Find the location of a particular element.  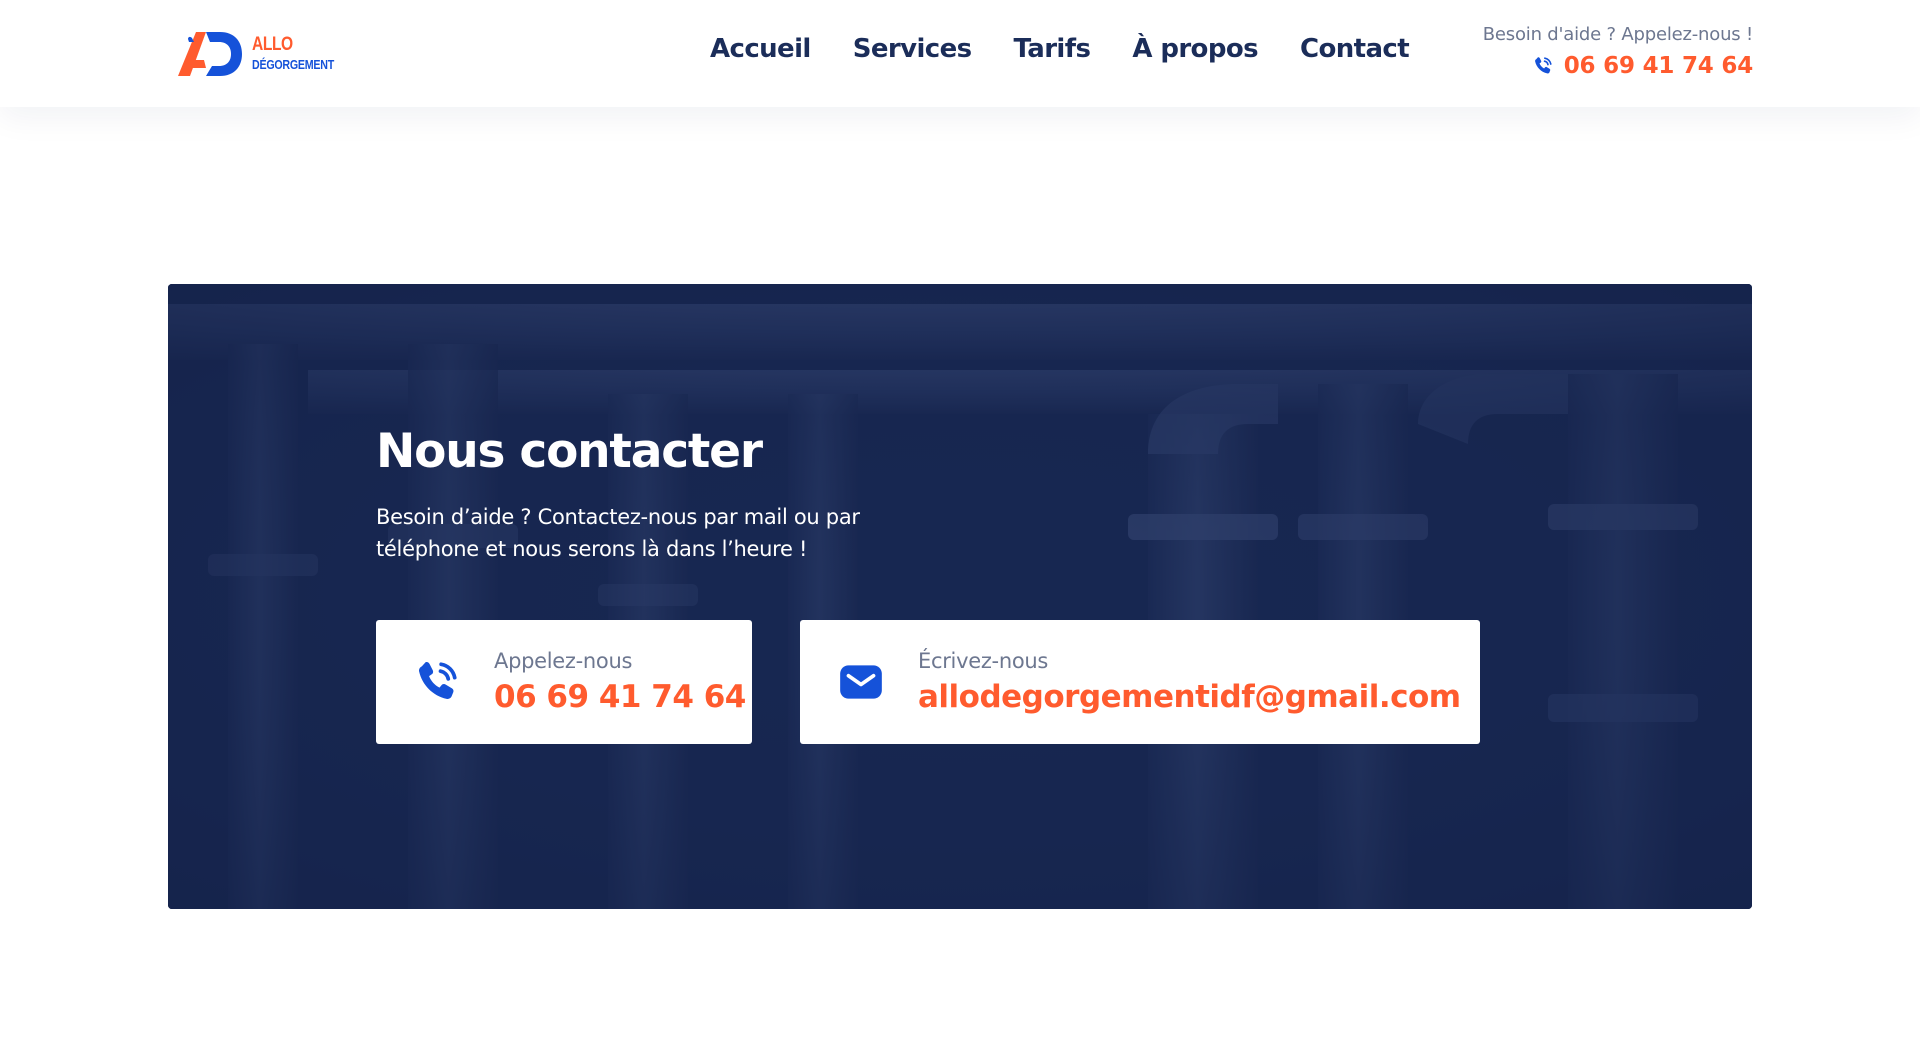

envelope-icon is located at coordinates (861, 682).